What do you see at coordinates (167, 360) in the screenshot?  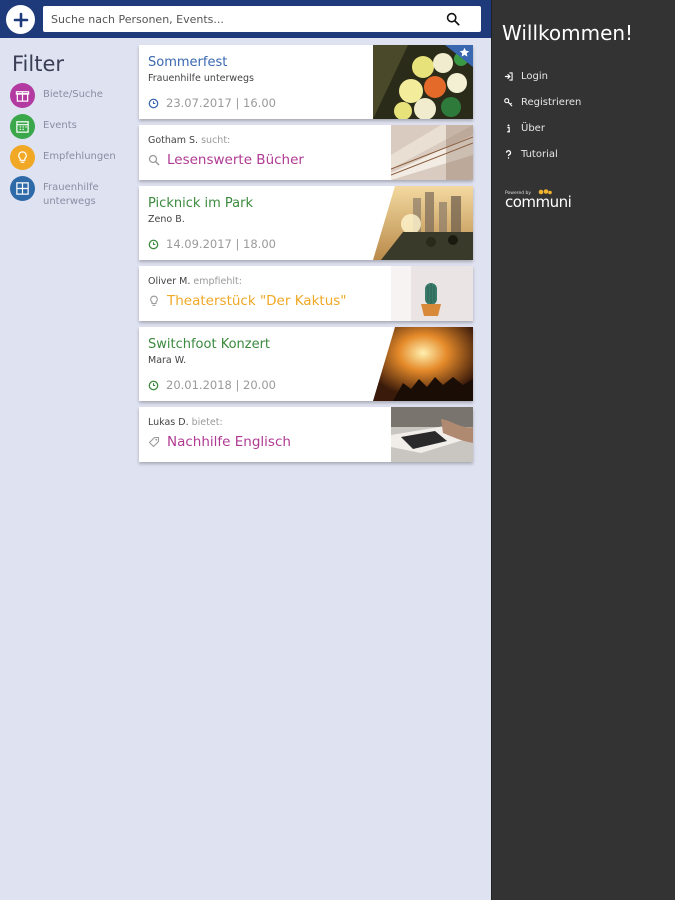 I see `event-organizer: Mara W.` at bounding box center [167, 360].